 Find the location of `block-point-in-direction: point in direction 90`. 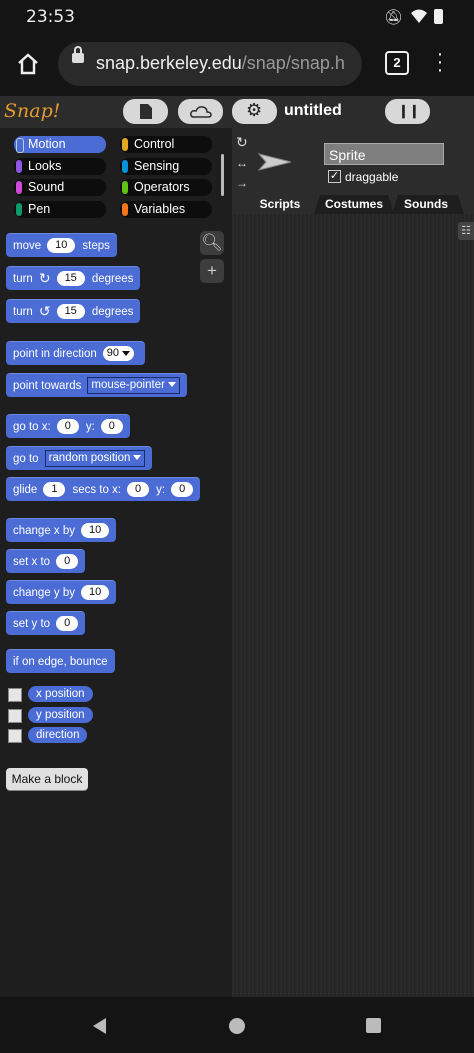

block-point-in-direction: point in direction 90 is located at coordinates (75, 353).